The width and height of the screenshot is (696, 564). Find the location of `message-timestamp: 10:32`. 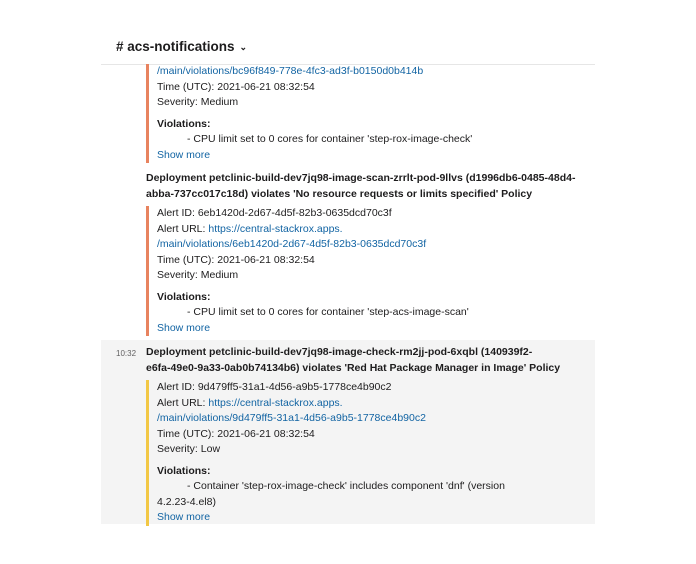

message-timestamp: 10:32 is located at coordinates (126, 353).